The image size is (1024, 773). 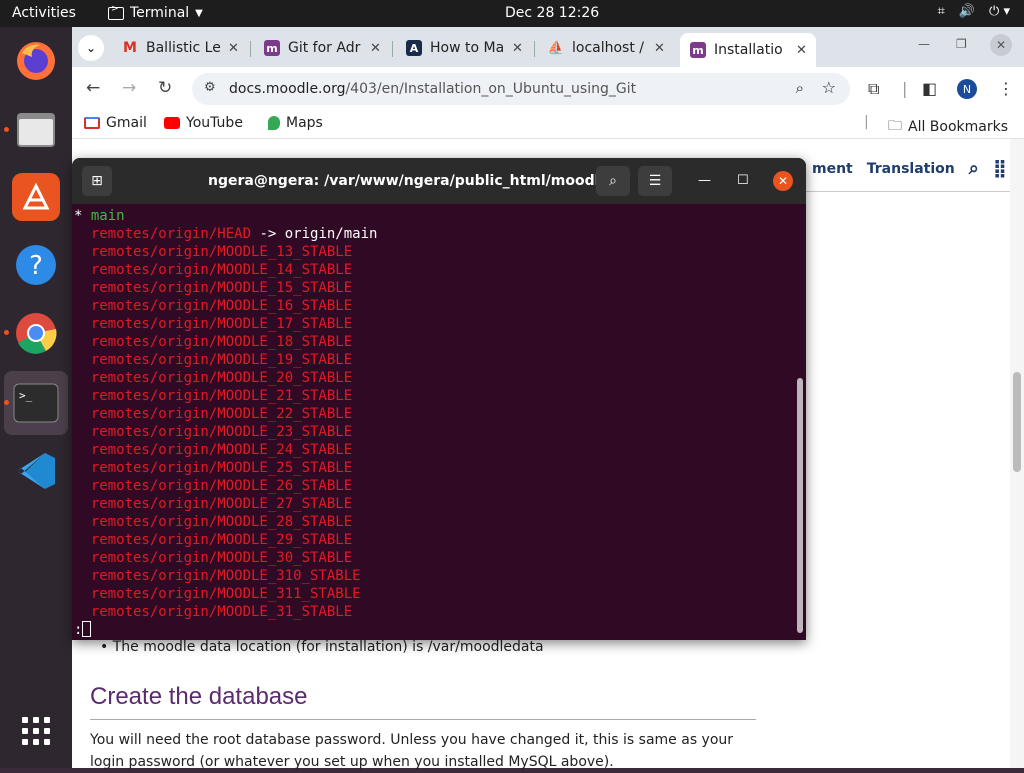 I want to click on terminal-search-button: ⌕, so click(x=613, y=181).